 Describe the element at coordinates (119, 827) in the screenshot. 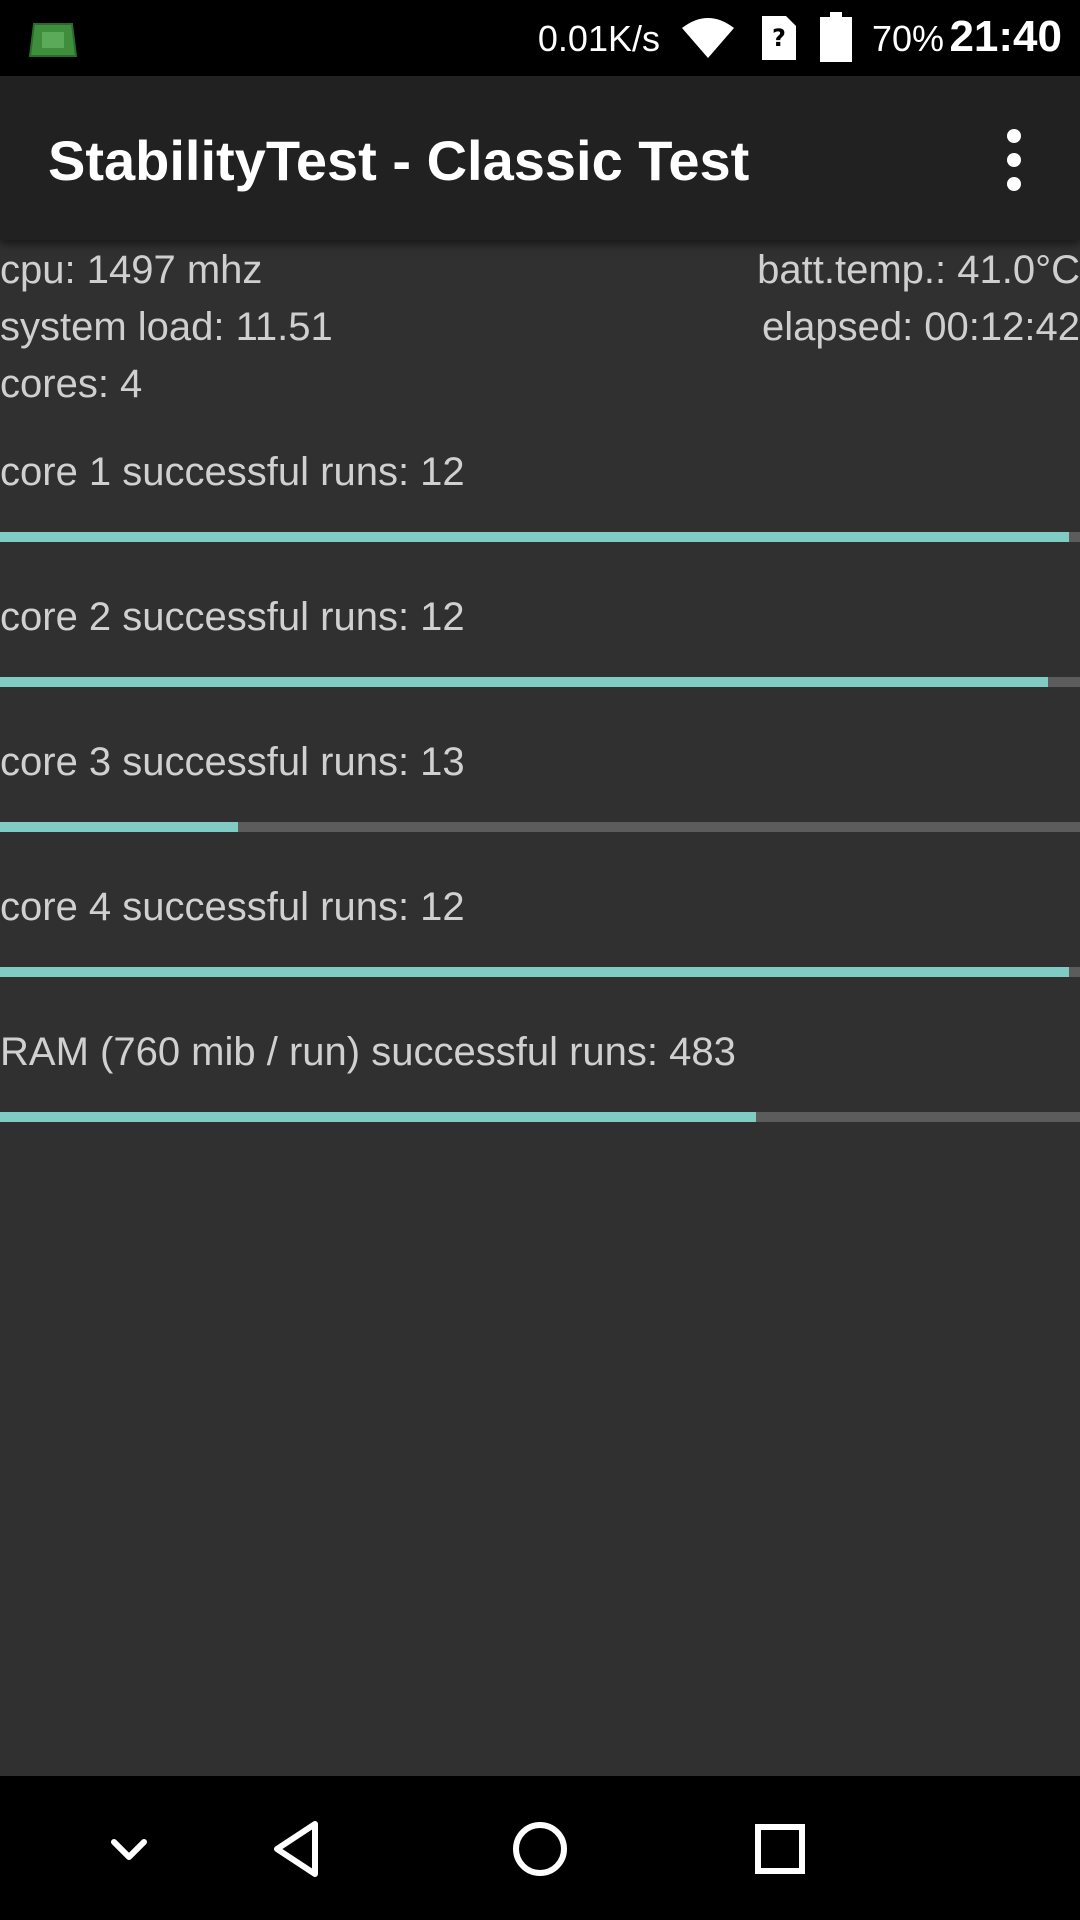

I see `core-3-progress-fill` at that location.